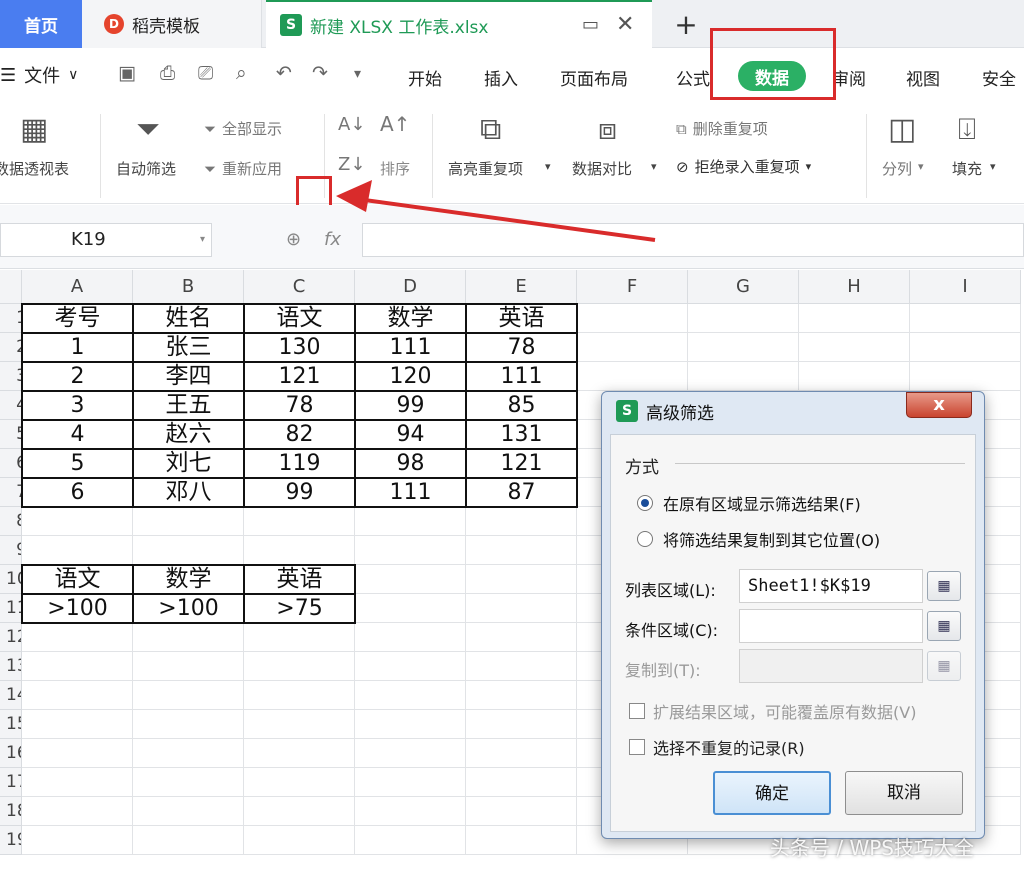  What do you see at coordinates (11, 637) in the screenshot?
I see `row-header: 12` at bounding box center [11, 637].